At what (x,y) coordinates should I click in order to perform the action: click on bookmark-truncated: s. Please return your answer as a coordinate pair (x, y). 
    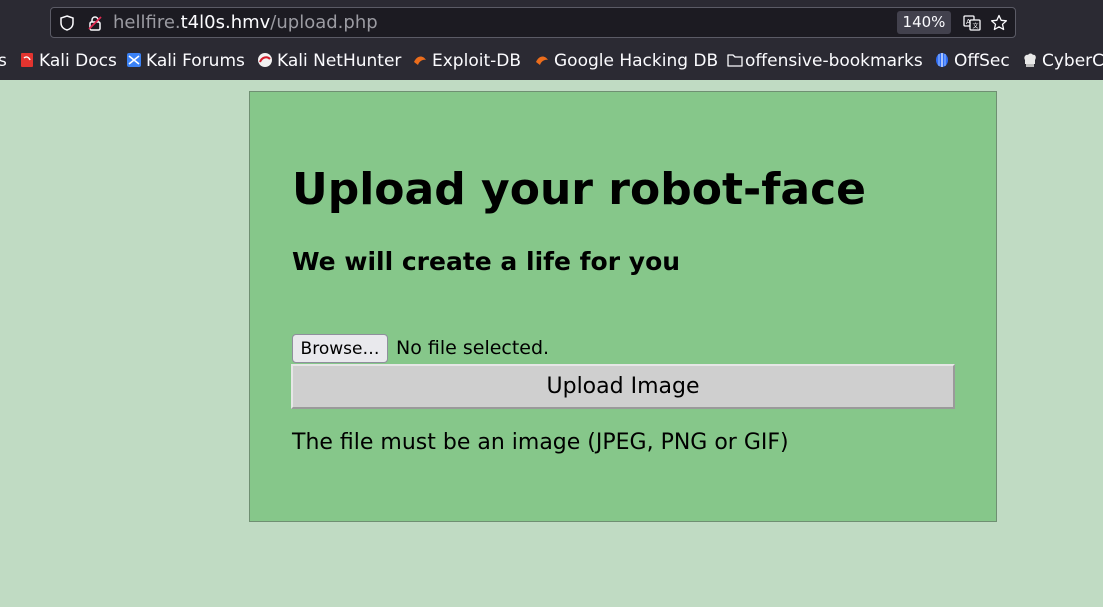
    Looking at the image, I should click on (3, 61).